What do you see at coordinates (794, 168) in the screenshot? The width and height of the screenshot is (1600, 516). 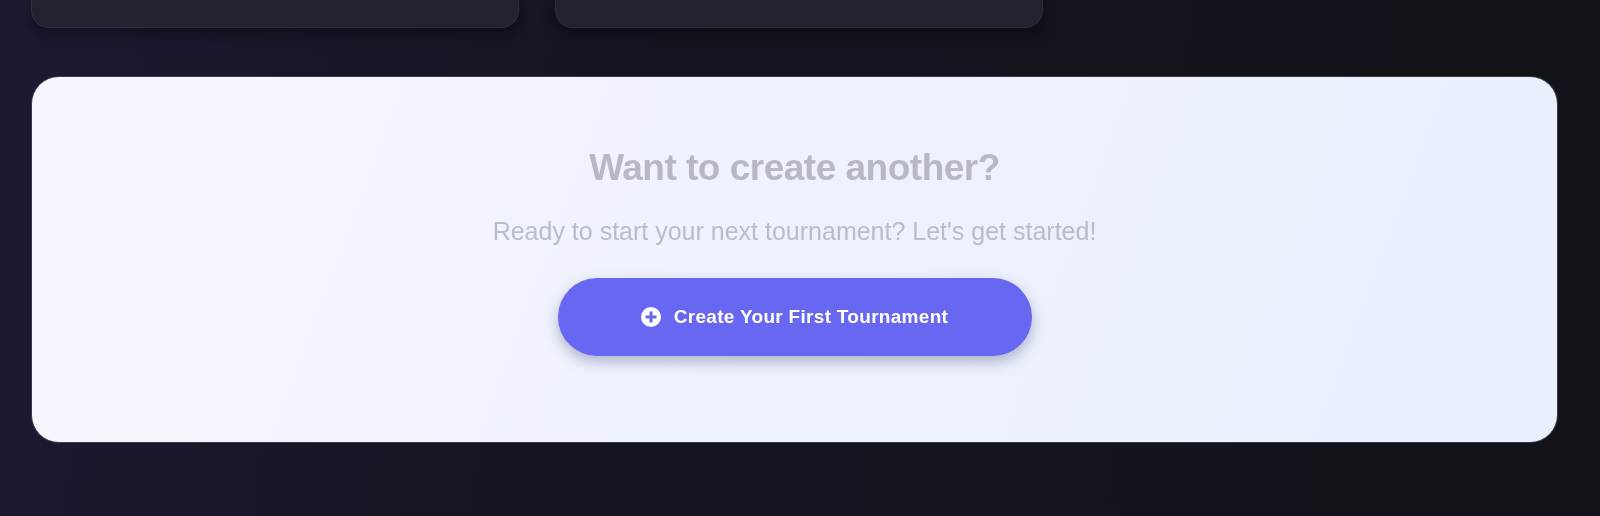 I see `cta-title: Want to create another?` at bounding box center [794, 168].